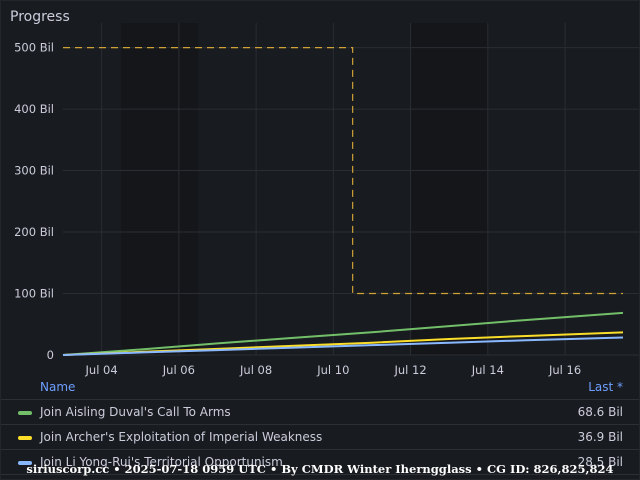 This screenshot has height=480, width=640. What do you see at coordinates (34, 109) in the screenshot?
I see `y-tick-label: 400 Bil` at bounding box center [34, 109].